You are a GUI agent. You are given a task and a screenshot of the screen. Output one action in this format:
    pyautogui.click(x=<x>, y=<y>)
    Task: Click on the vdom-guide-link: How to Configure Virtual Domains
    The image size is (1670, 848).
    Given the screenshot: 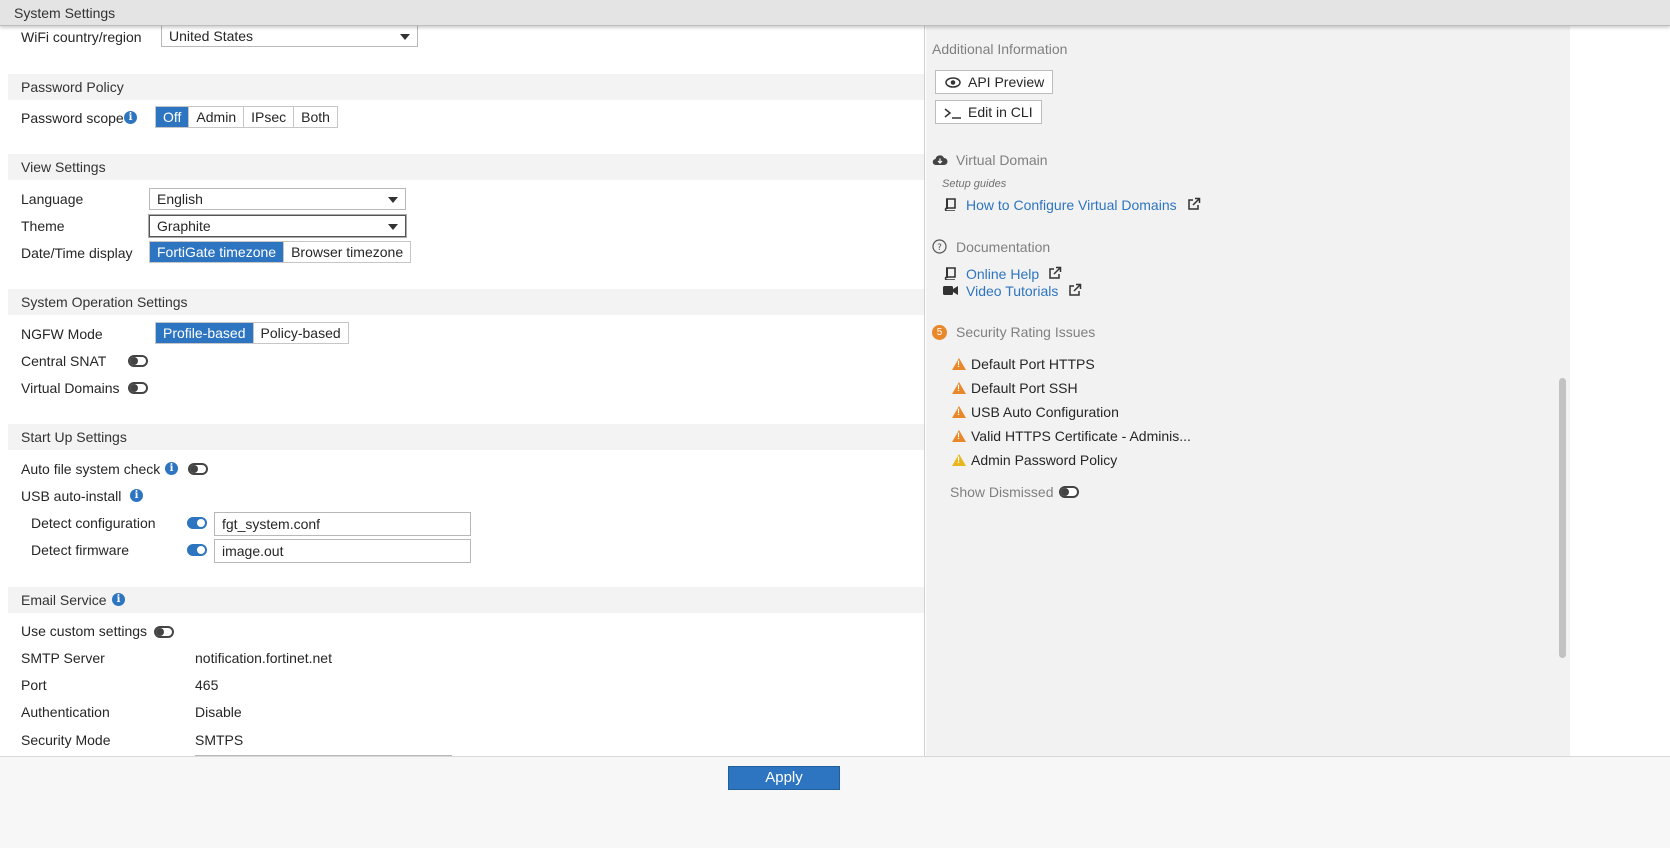 What is the action you would take?
    pyautogui.click(x=1071, y=205)
    